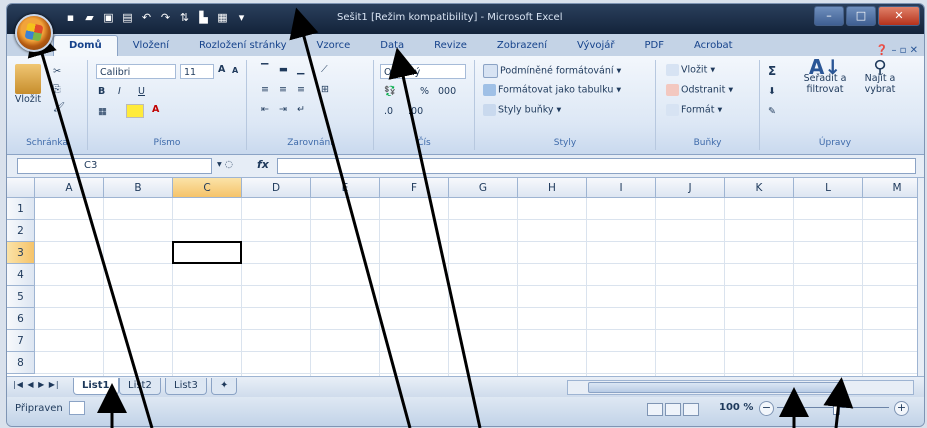 The width and height of the screenshot is (927, 428). Describe the element at coordinates (70, 17) in the screenshot. I see `save-icon: ▪` at that location.